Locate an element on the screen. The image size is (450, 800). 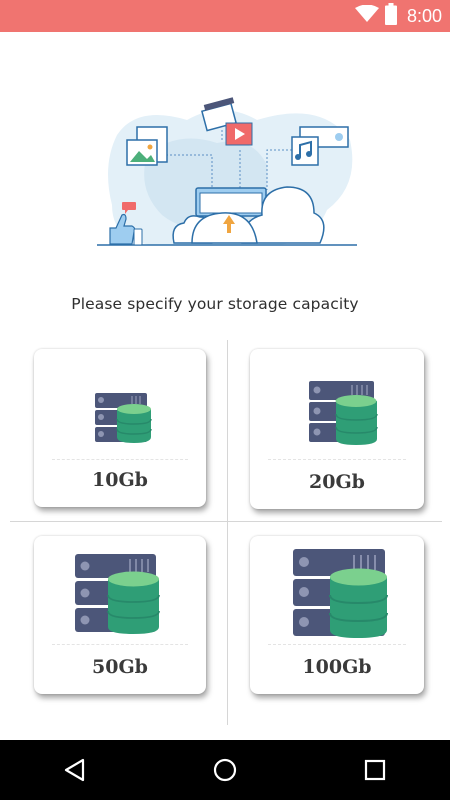
option-100gb-card: 100Gb is located at coordinates (337, 615).